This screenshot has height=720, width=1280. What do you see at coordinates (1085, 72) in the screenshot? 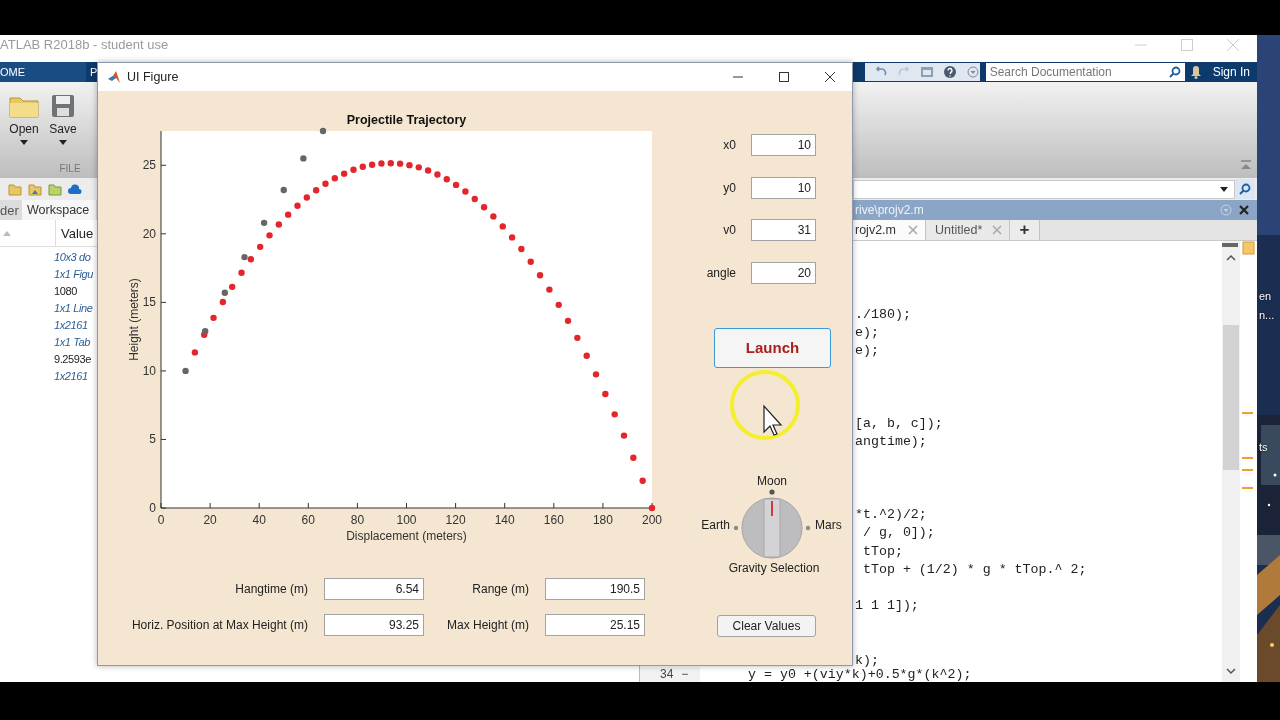
I see `search-field: Search Documentation` at bounding box center [1085, 72].